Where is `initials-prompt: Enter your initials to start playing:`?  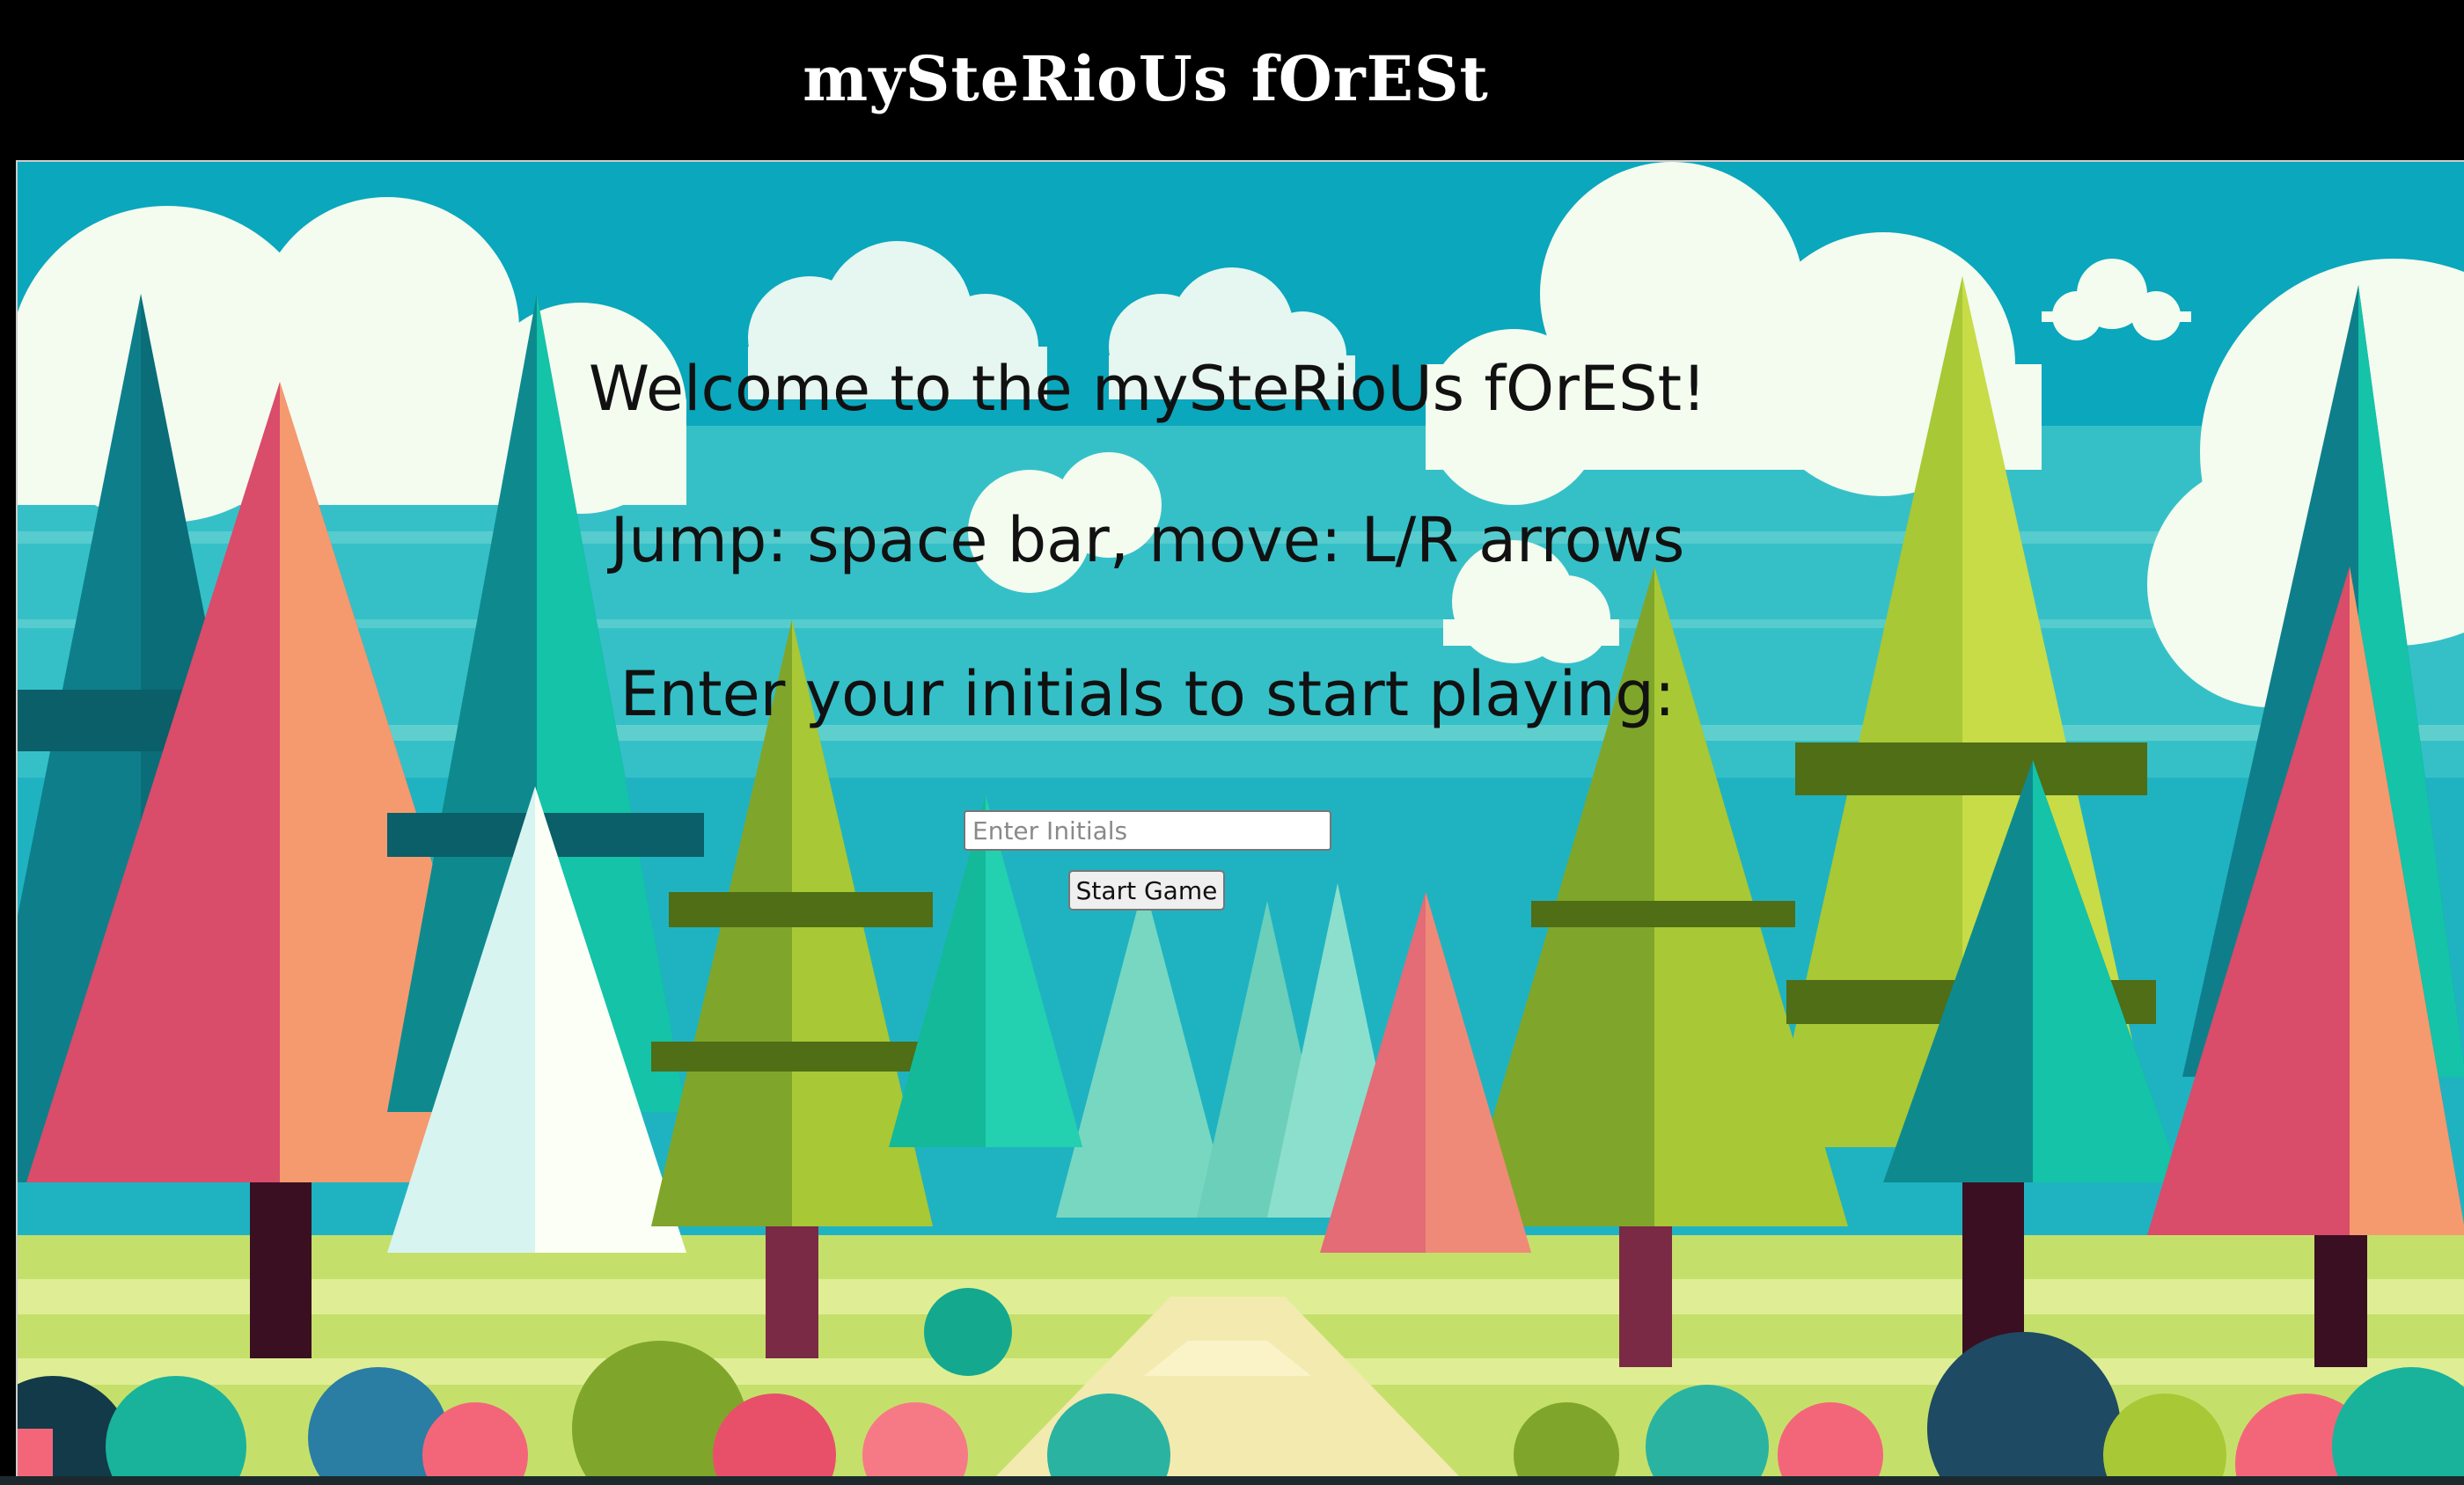 initials-prompt: Enter your initials to start playing: is located at coordinates (1148, 694).